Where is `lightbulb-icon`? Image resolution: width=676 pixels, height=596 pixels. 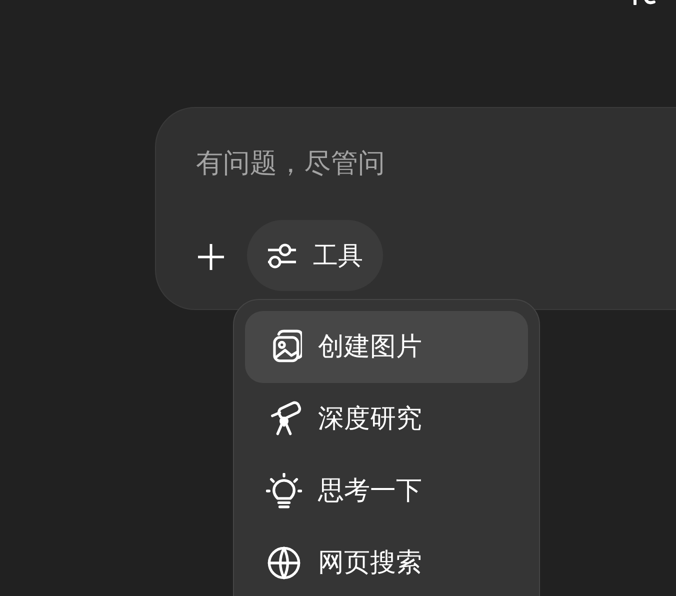 lightbulb-icon is located at coordinates (284, 491).